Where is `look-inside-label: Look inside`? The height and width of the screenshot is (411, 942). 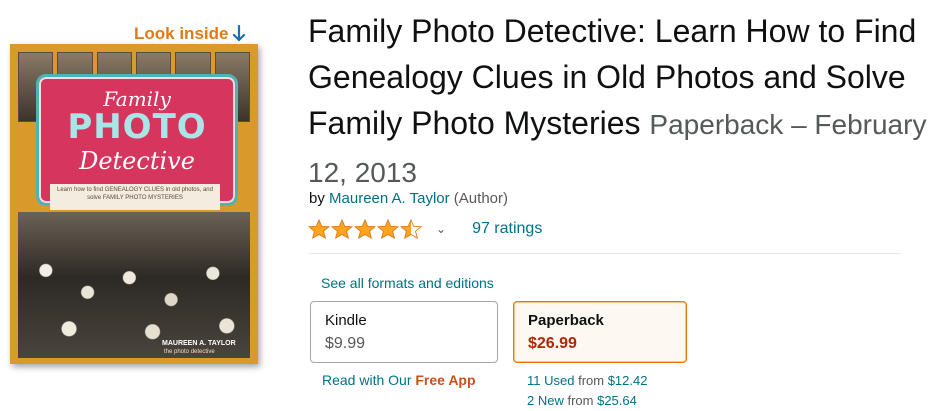 look-inside-label: Look inside is located at coordinates (181, 33).